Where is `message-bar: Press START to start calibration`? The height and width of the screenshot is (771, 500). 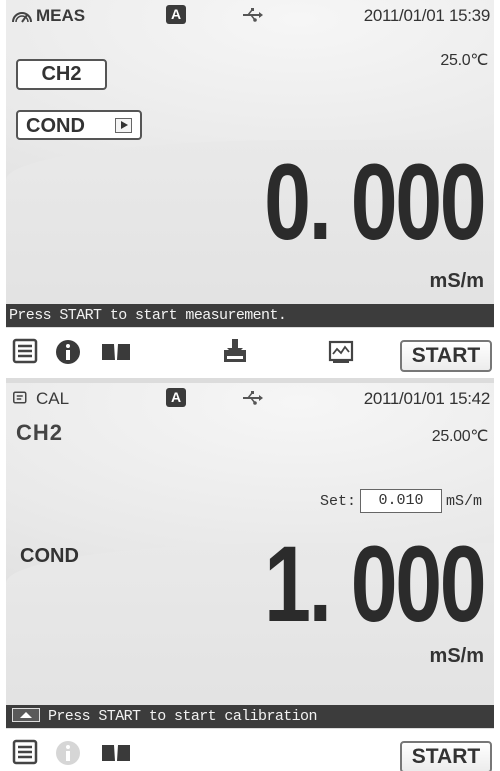 message-bar: Press START to start calibration is located at coordinates (250, 716).